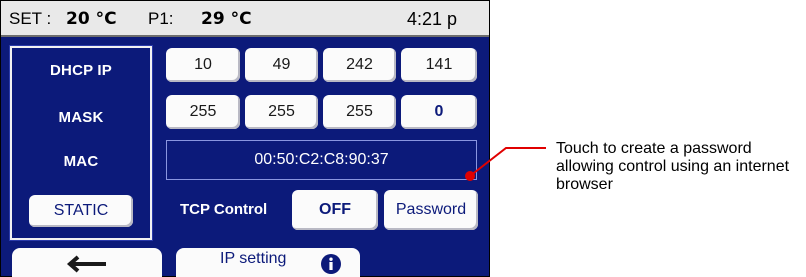  Describe the element at coordinates (30, 18) in the screenshot. I see `set-label: SET :` at that location.